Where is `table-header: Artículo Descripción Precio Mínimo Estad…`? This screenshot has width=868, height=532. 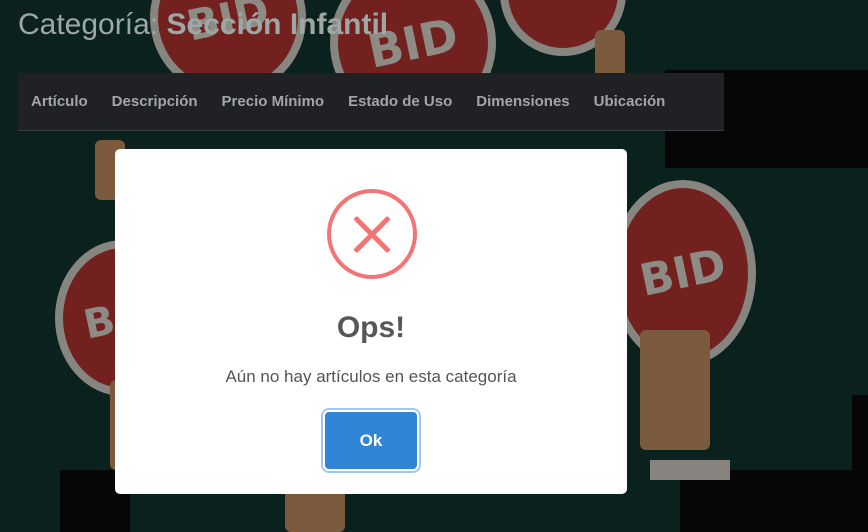
table-header: Artículo Descripción Precio Mínimo Estad… is located at coordinates (371, 102).